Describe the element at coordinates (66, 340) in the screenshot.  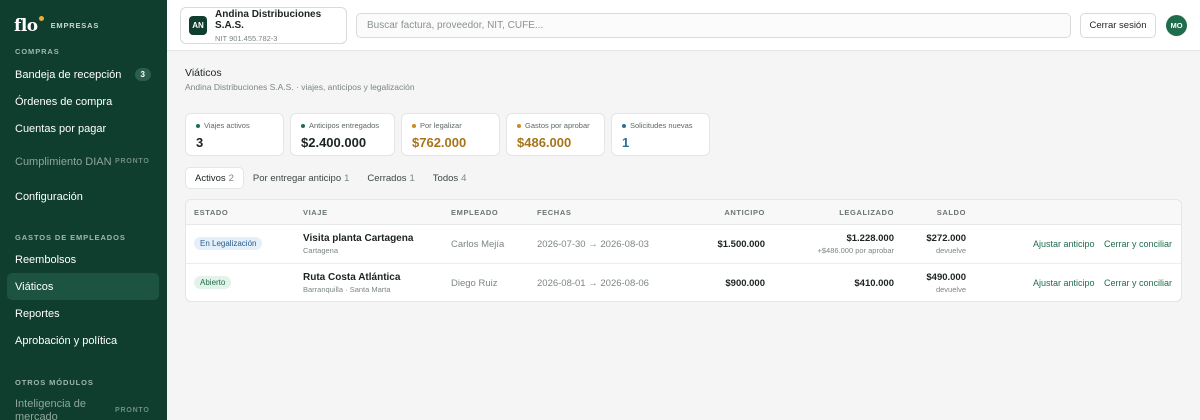
I see `sidebar-item-label: Aprobación y política` at that location.